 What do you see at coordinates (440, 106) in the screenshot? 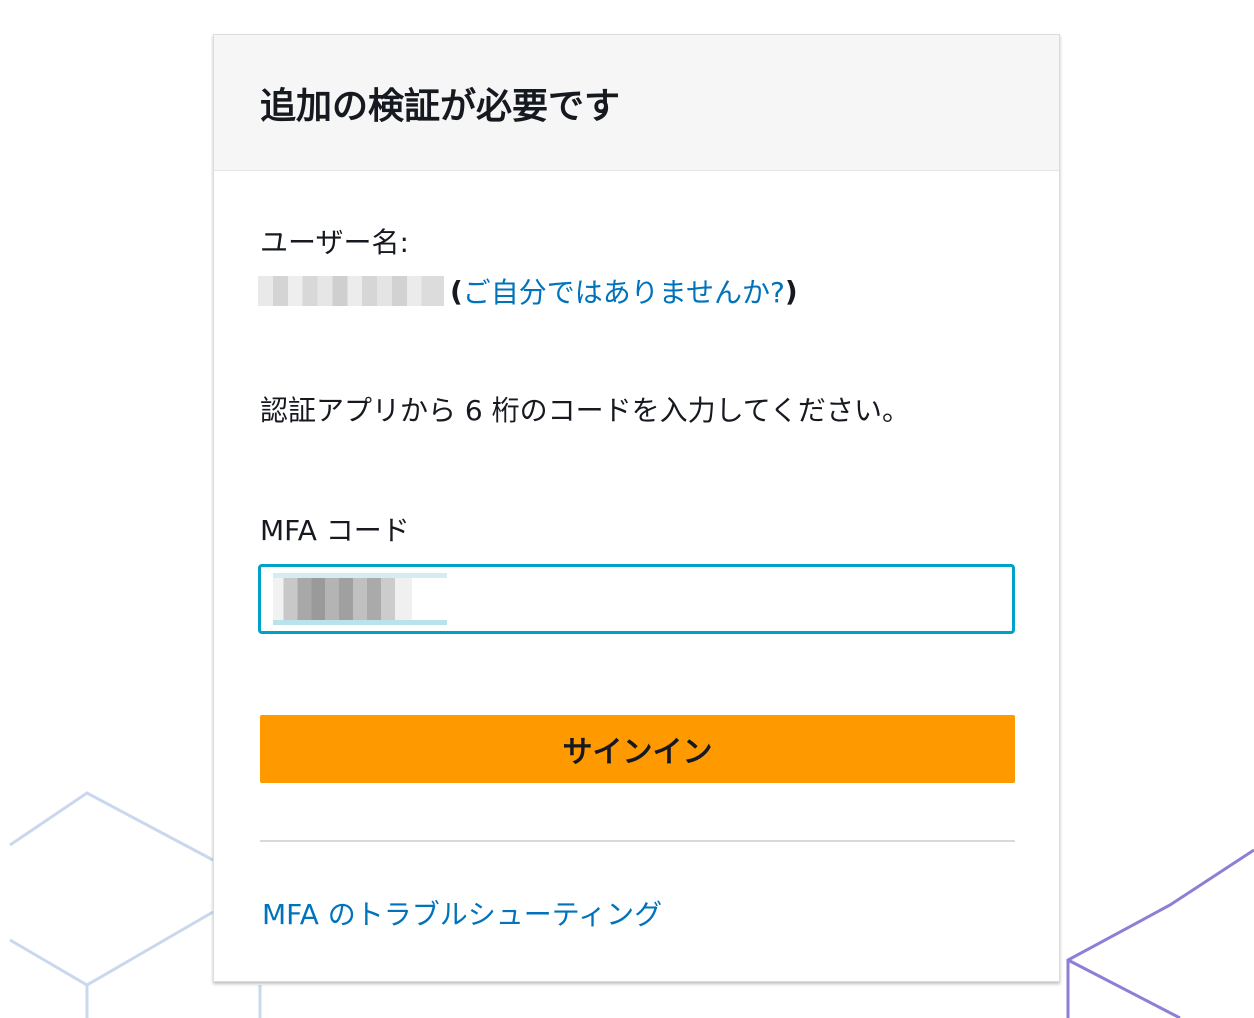
I see `dialog-title: 追加の検証が必要です` at bounding box center [440, 106].